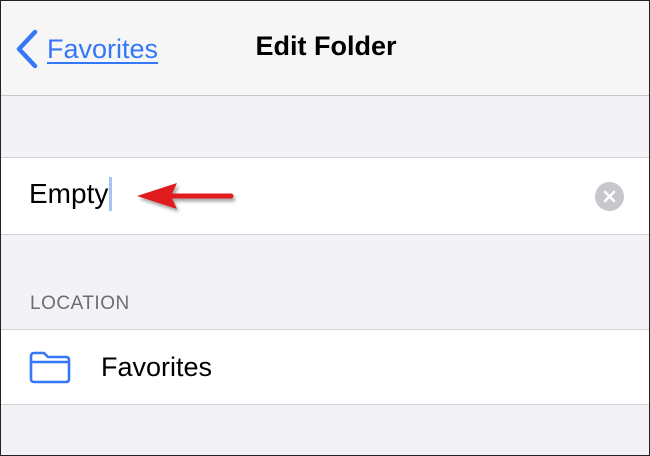 This screenshot has width=650, height=456. Describe the element at coordinates (50, 367) in the screenshot. I see `folder-icon` at that location.